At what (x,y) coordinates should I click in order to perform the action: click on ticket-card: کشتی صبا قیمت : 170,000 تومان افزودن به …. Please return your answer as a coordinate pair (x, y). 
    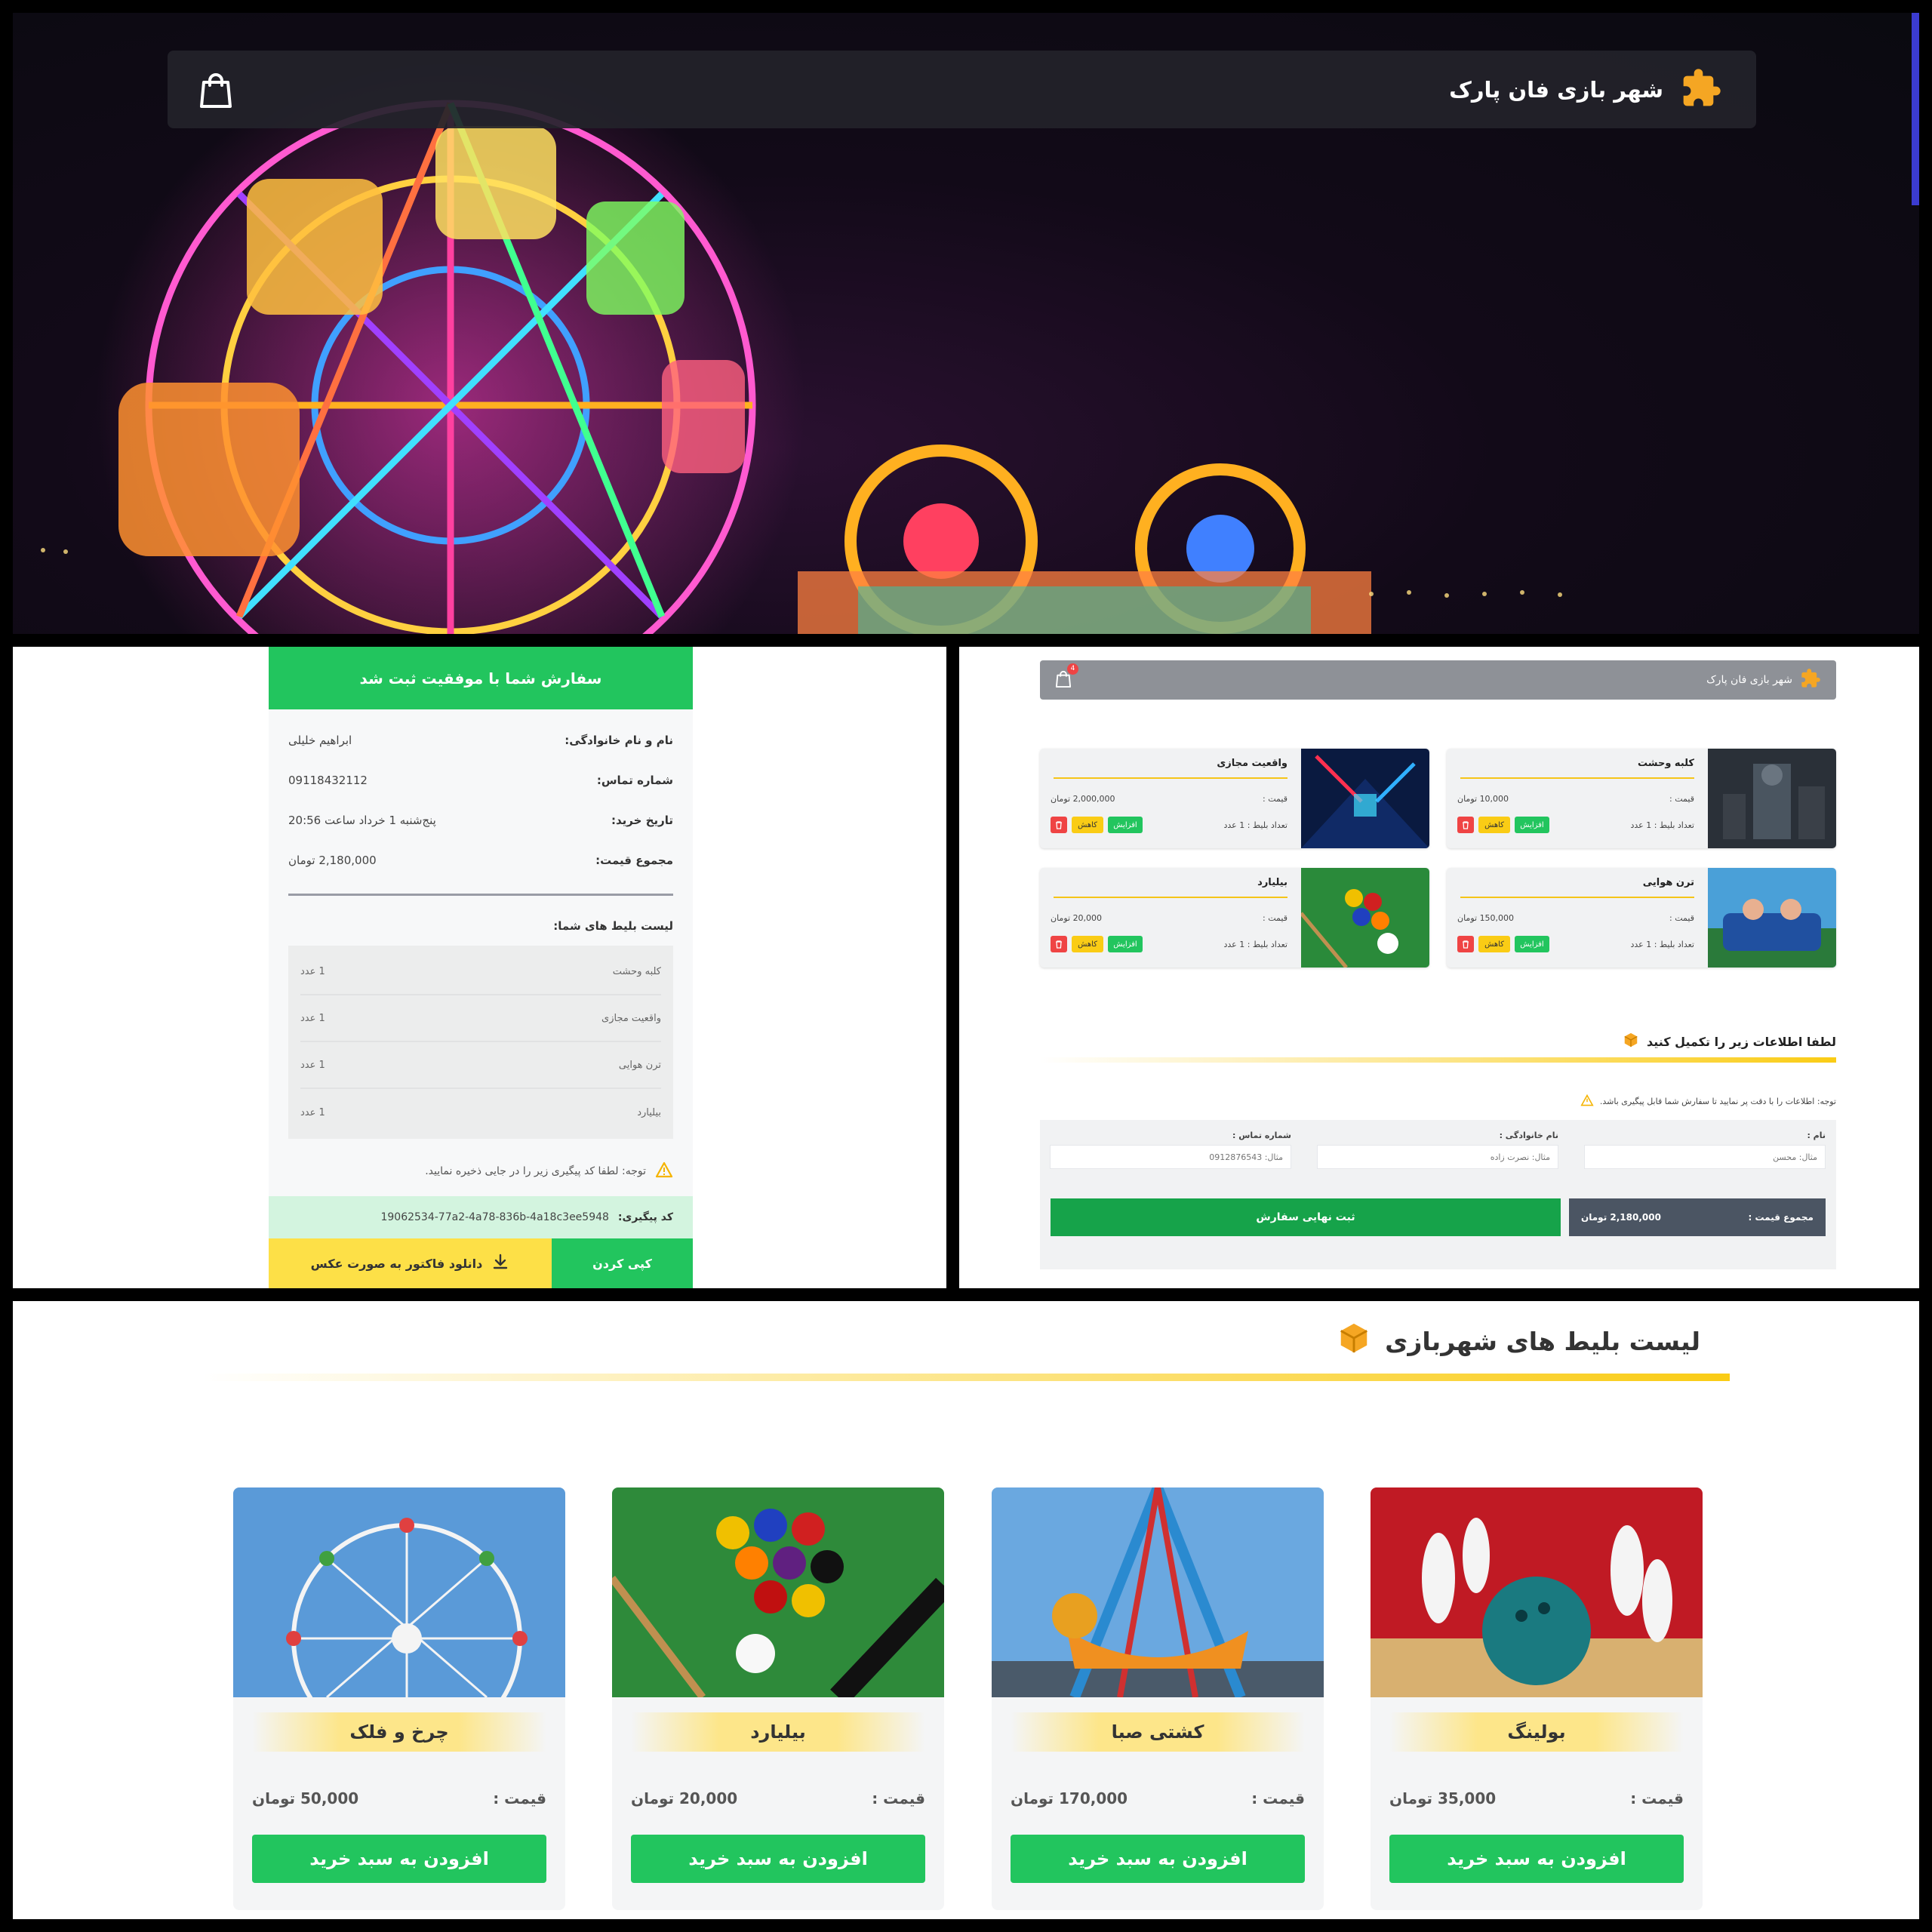
    Looking at the image, I should click on (1158, 1698).